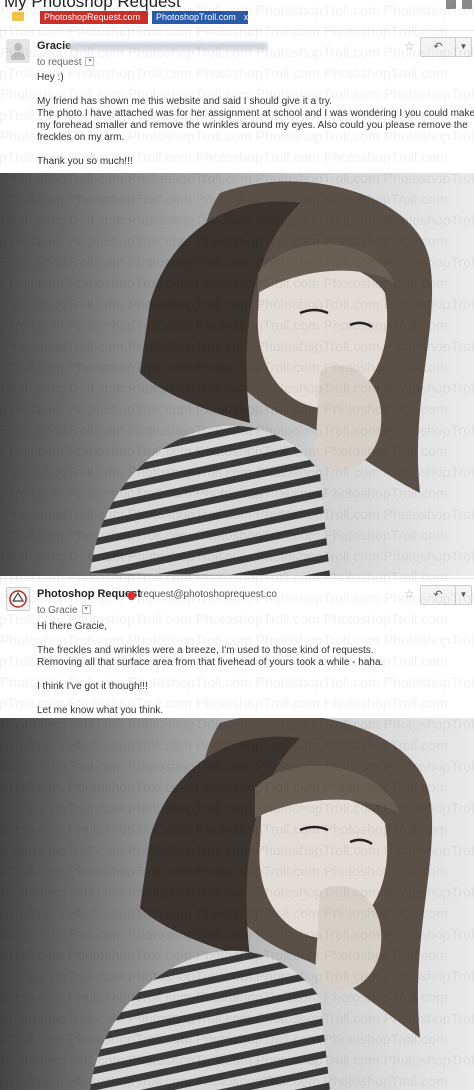 This screenshot has height=1090, width=474. I want to click on body-line: freckles on my arm., so click(81, 137).